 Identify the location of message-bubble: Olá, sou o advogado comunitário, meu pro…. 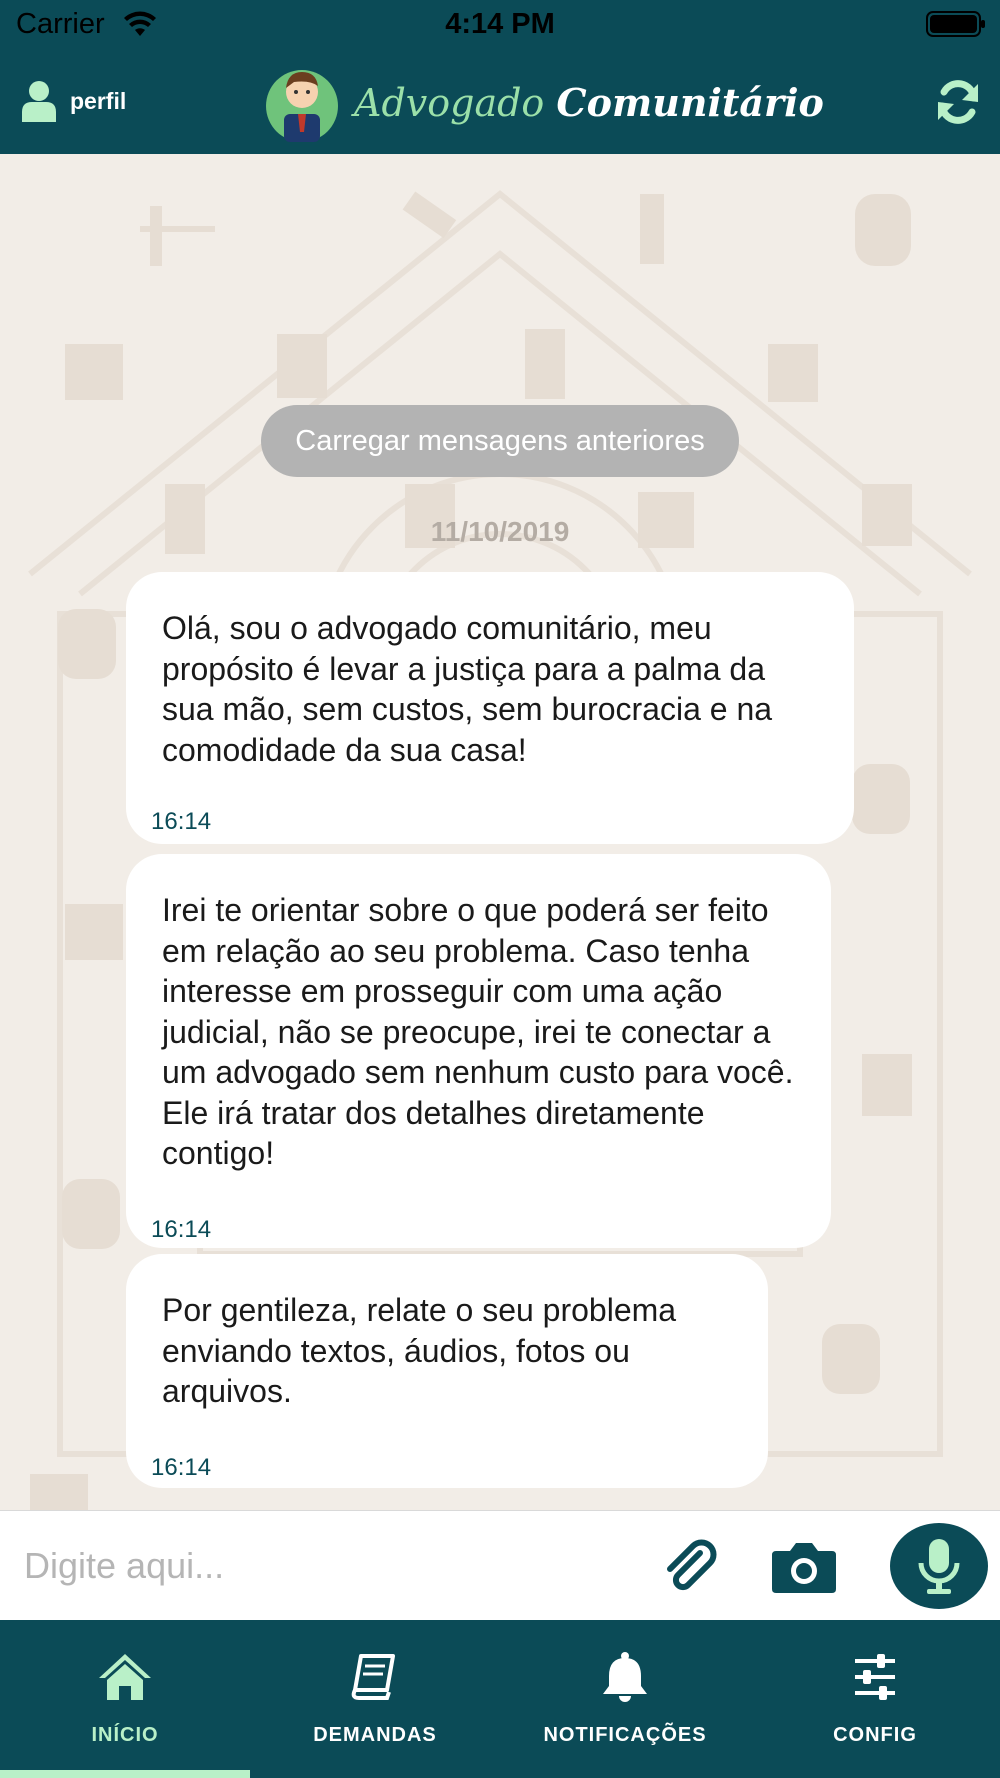
(490, 708).